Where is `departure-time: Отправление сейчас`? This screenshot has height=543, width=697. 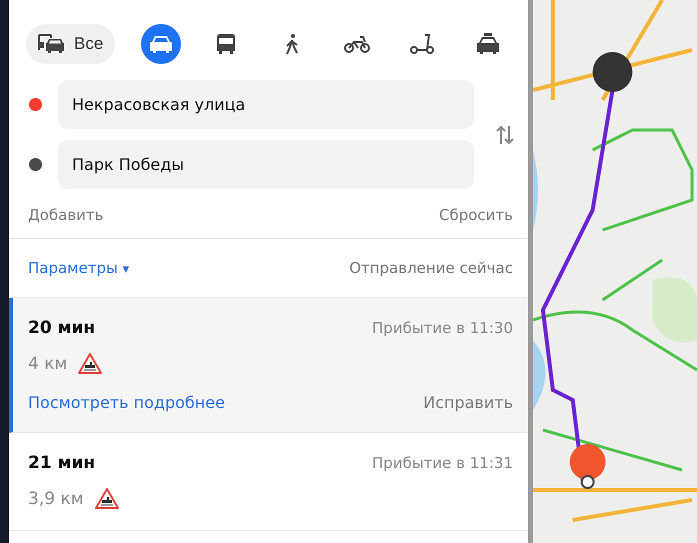 departure-time: Отправление сейчас is located at coordinates (431, 268).